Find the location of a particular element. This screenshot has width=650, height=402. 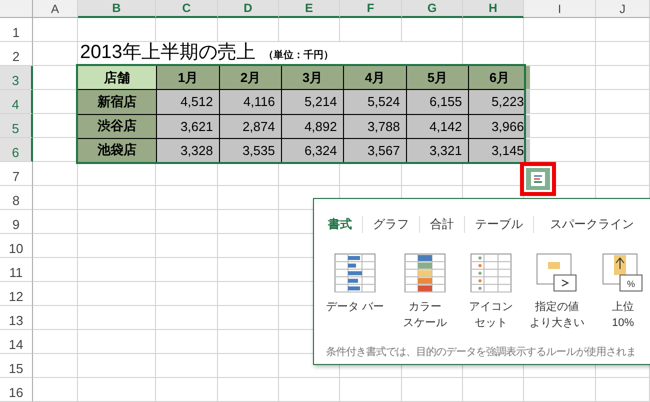

column-header: D is located at coordinates (248, 9).